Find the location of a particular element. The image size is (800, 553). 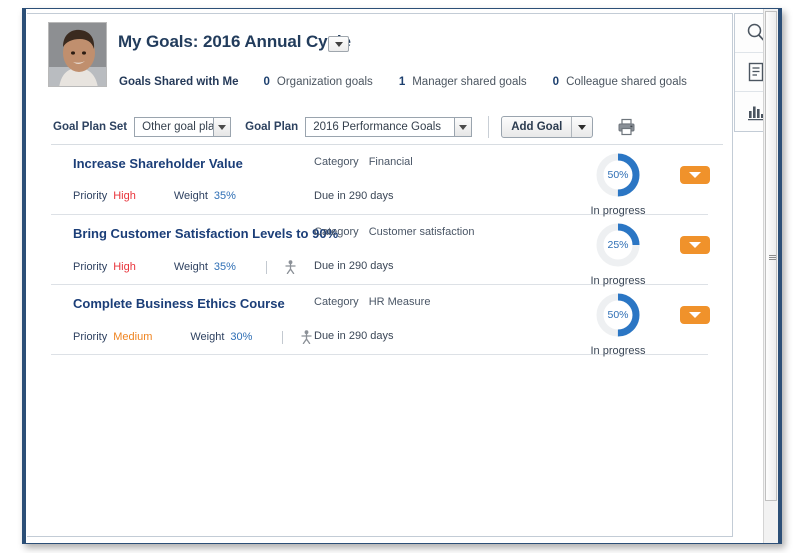

goal-meta: Priority Medium Weight 30% is located at coordinates (193, 337).